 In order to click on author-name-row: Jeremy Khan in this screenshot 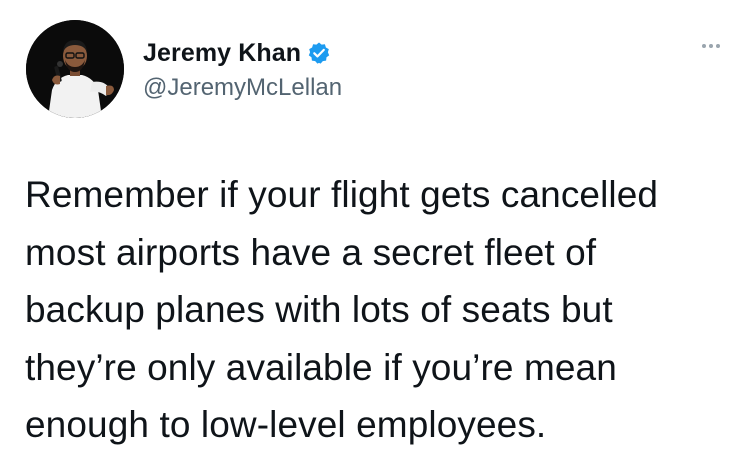, I will do `click(237, 53)`.